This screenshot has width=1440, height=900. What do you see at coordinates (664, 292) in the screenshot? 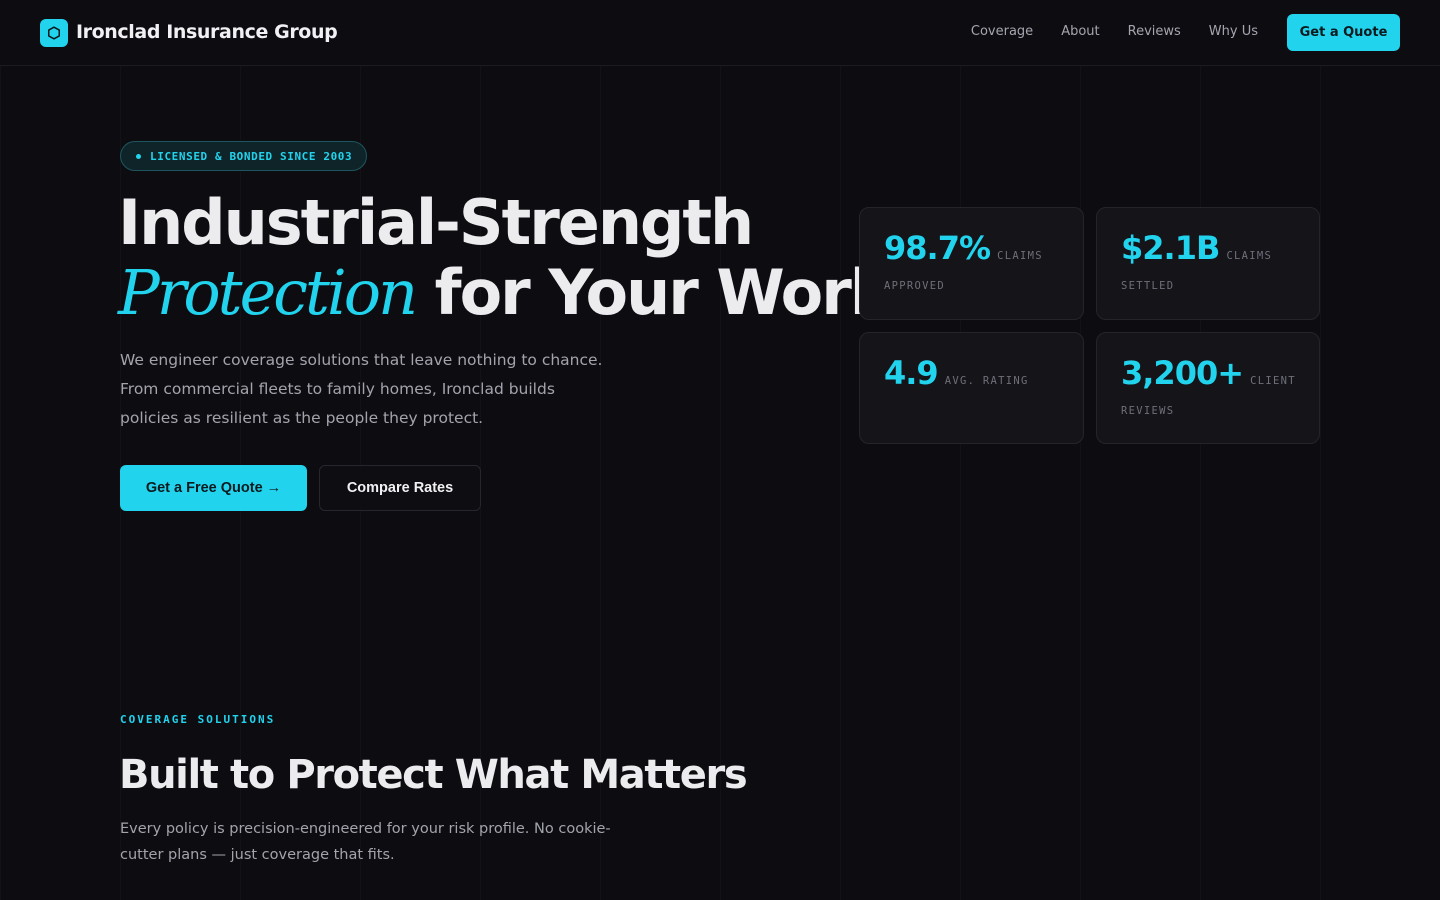
I see `hero-title-line2: for Your World` at bounding box center [664, 292].